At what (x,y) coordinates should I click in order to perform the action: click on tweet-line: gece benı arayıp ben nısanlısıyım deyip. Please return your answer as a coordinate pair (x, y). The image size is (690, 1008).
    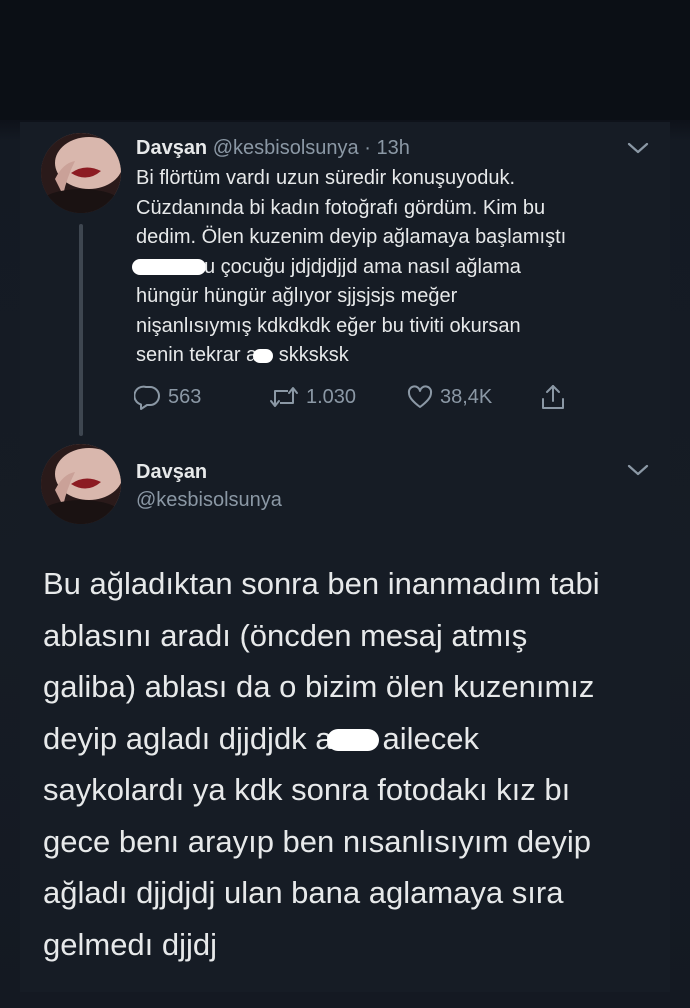
    Looking at the image, I should click on (317, 841).